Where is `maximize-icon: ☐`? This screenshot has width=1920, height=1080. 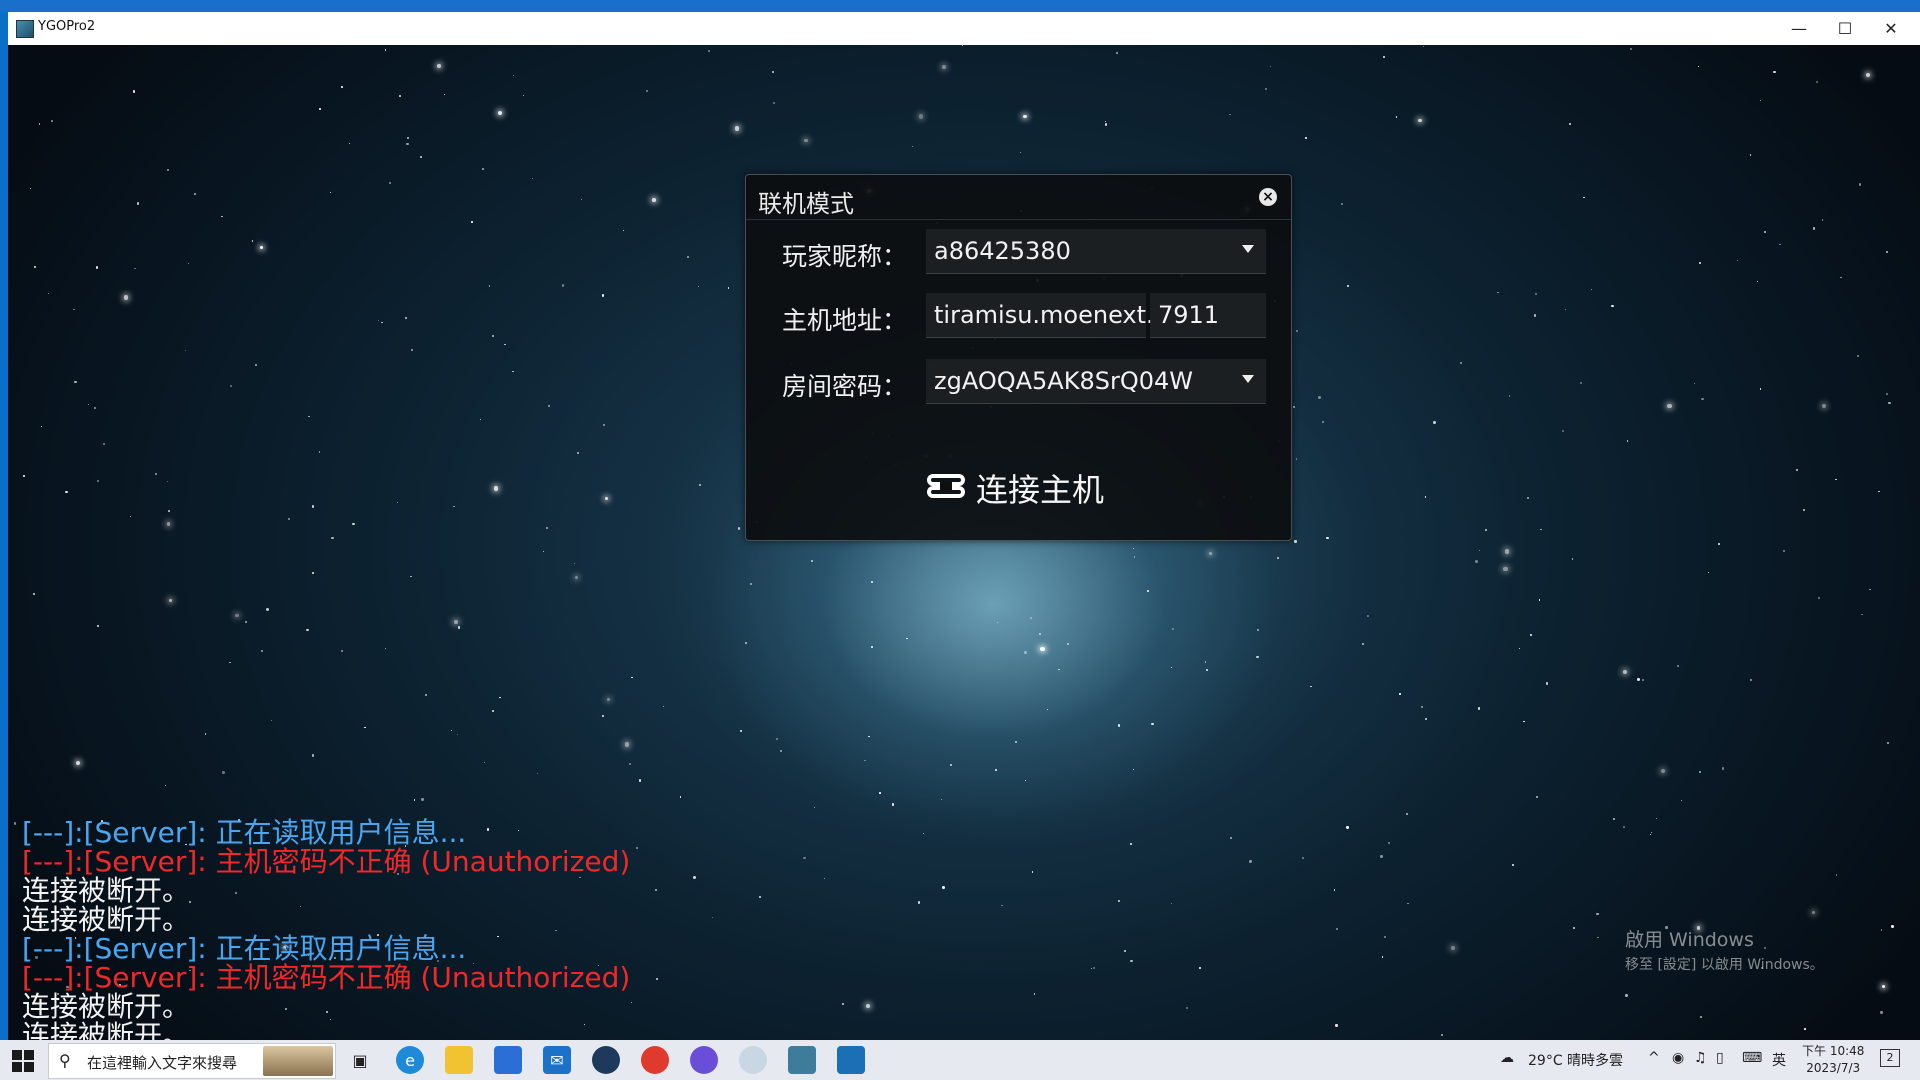 maximize-icon: ☐ is located at coordinates (1845, 28).